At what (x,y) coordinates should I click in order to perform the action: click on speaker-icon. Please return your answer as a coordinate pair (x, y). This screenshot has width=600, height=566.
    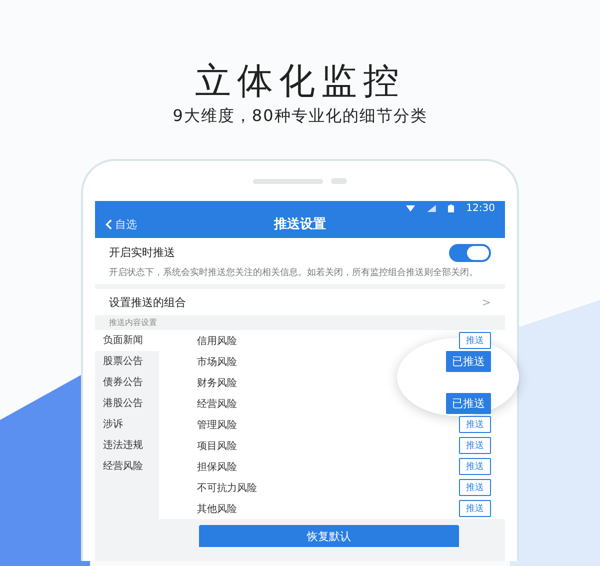
    Looking at the image, I should click on (288, 181).